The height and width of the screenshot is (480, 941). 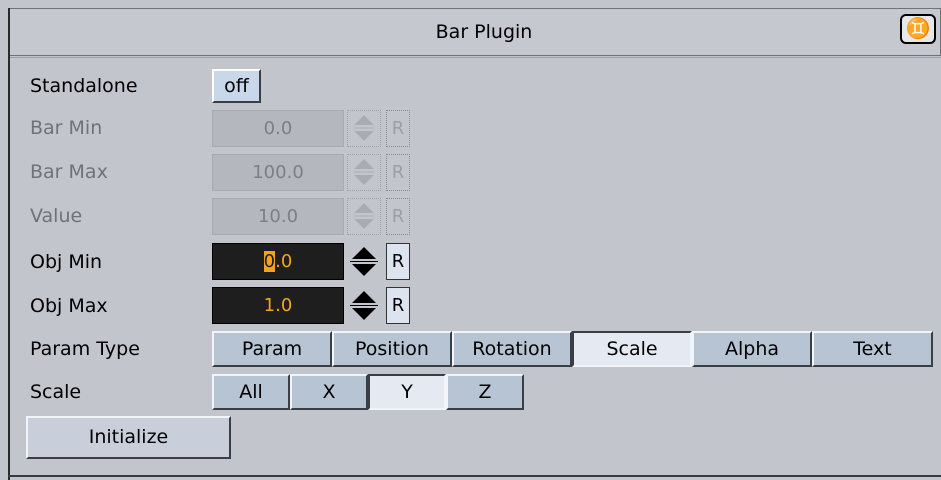 What do you see at coordinates (272, 349) in the screenshot?
I see `param-type-param: Param` at bounding box center [272, 349].